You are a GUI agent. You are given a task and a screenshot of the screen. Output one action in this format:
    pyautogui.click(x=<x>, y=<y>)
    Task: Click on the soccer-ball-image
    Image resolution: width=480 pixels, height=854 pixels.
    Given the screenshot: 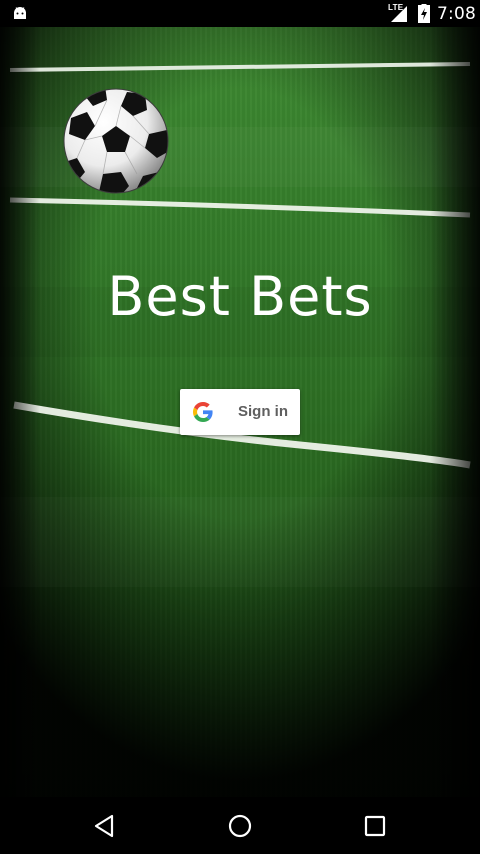 What is the action you would take?
    pyautogui.click(x=116, y=141)
    